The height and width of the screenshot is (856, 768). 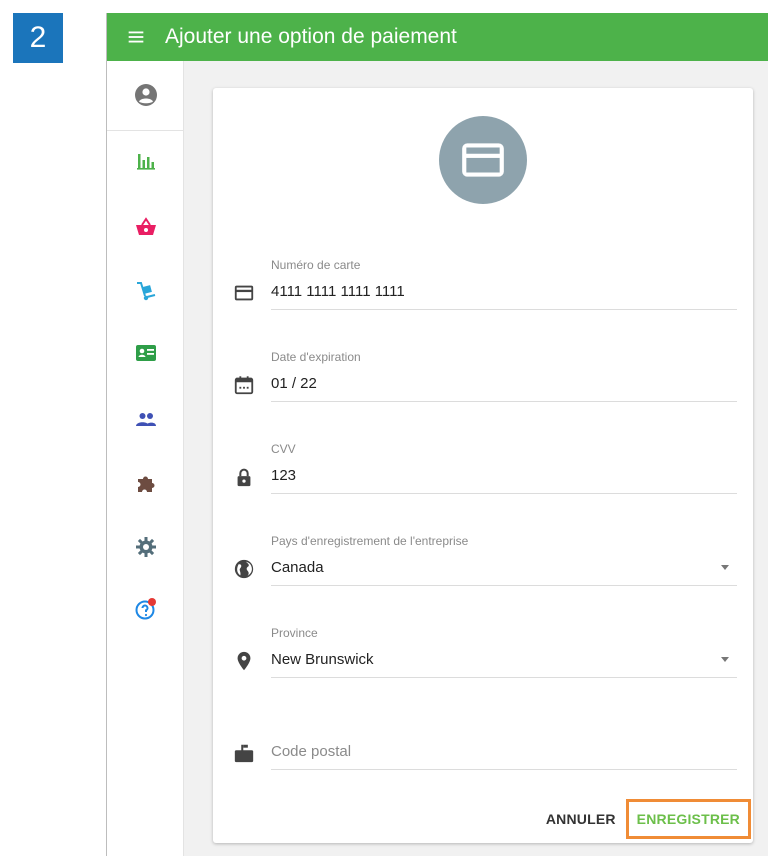 I want to click on province-label: Province, so click(x=294, y=633).